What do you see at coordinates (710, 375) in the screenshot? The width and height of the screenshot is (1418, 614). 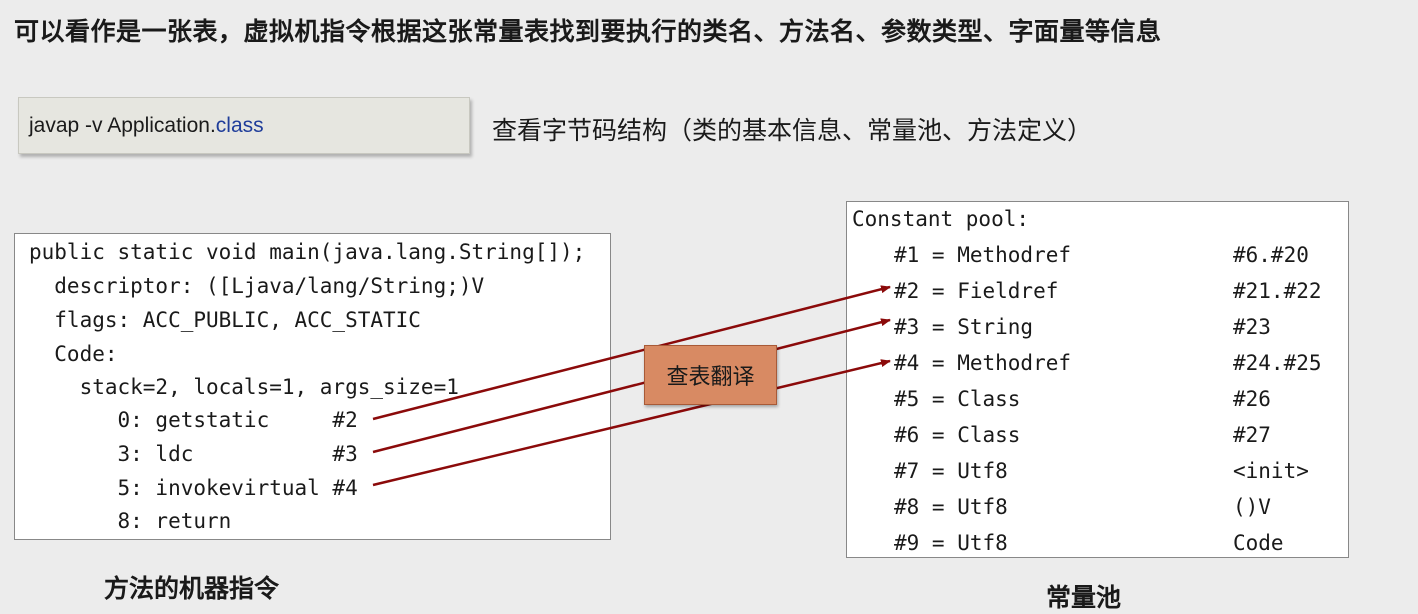 I see `lookup-translate-badge: 查表翻译` at bounding box center [710, 375].